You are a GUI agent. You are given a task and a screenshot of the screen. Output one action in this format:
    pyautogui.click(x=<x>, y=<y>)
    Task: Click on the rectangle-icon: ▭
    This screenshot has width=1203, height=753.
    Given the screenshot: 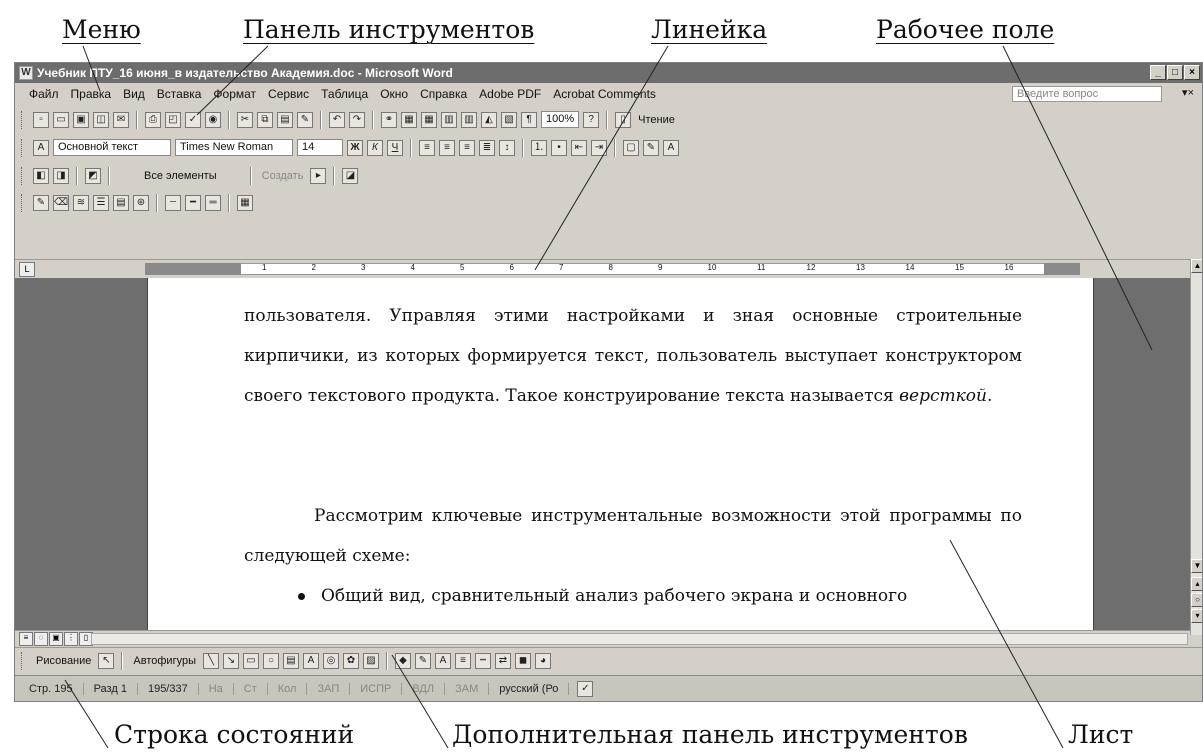 What is the action you would take?
    pyautogui.click(x=251, y=660)
    